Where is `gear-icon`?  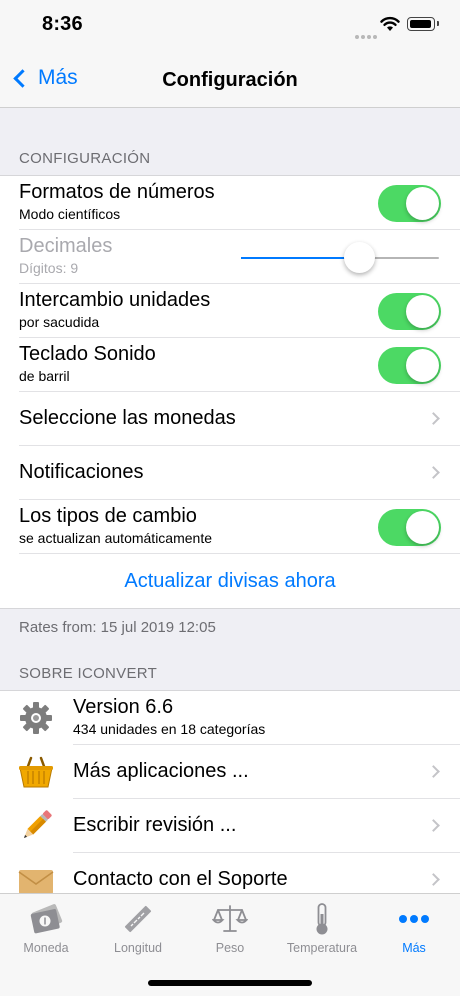
gear-icon is located at coordinates (36, 718).